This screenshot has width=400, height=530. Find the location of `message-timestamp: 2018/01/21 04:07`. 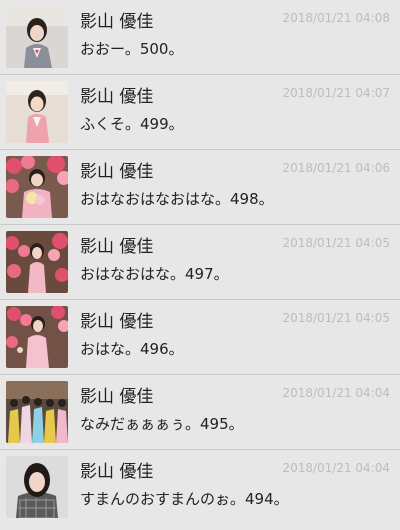

message-timestamp: 2018/01/21 04:07 is located at coordinates (336, 93).